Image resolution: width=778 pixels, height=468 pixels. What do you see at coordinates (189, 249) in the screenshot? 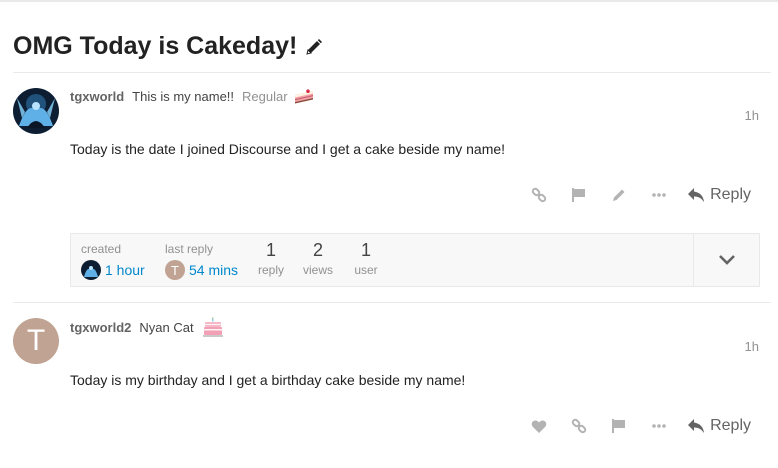
I see `last-reply-label: last reply` at bounding box center [189, 249].